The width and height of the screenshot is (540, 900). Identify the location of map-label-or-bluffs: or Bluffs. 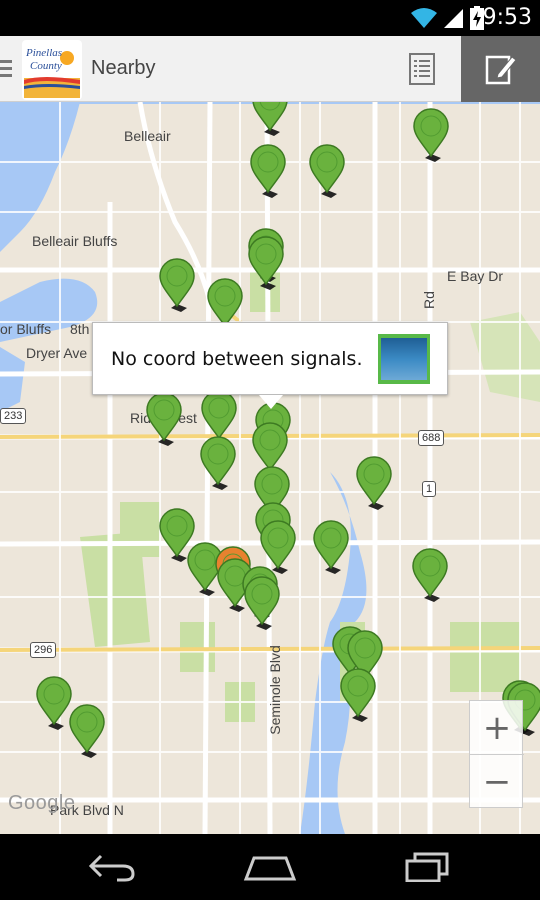
(26, 329).